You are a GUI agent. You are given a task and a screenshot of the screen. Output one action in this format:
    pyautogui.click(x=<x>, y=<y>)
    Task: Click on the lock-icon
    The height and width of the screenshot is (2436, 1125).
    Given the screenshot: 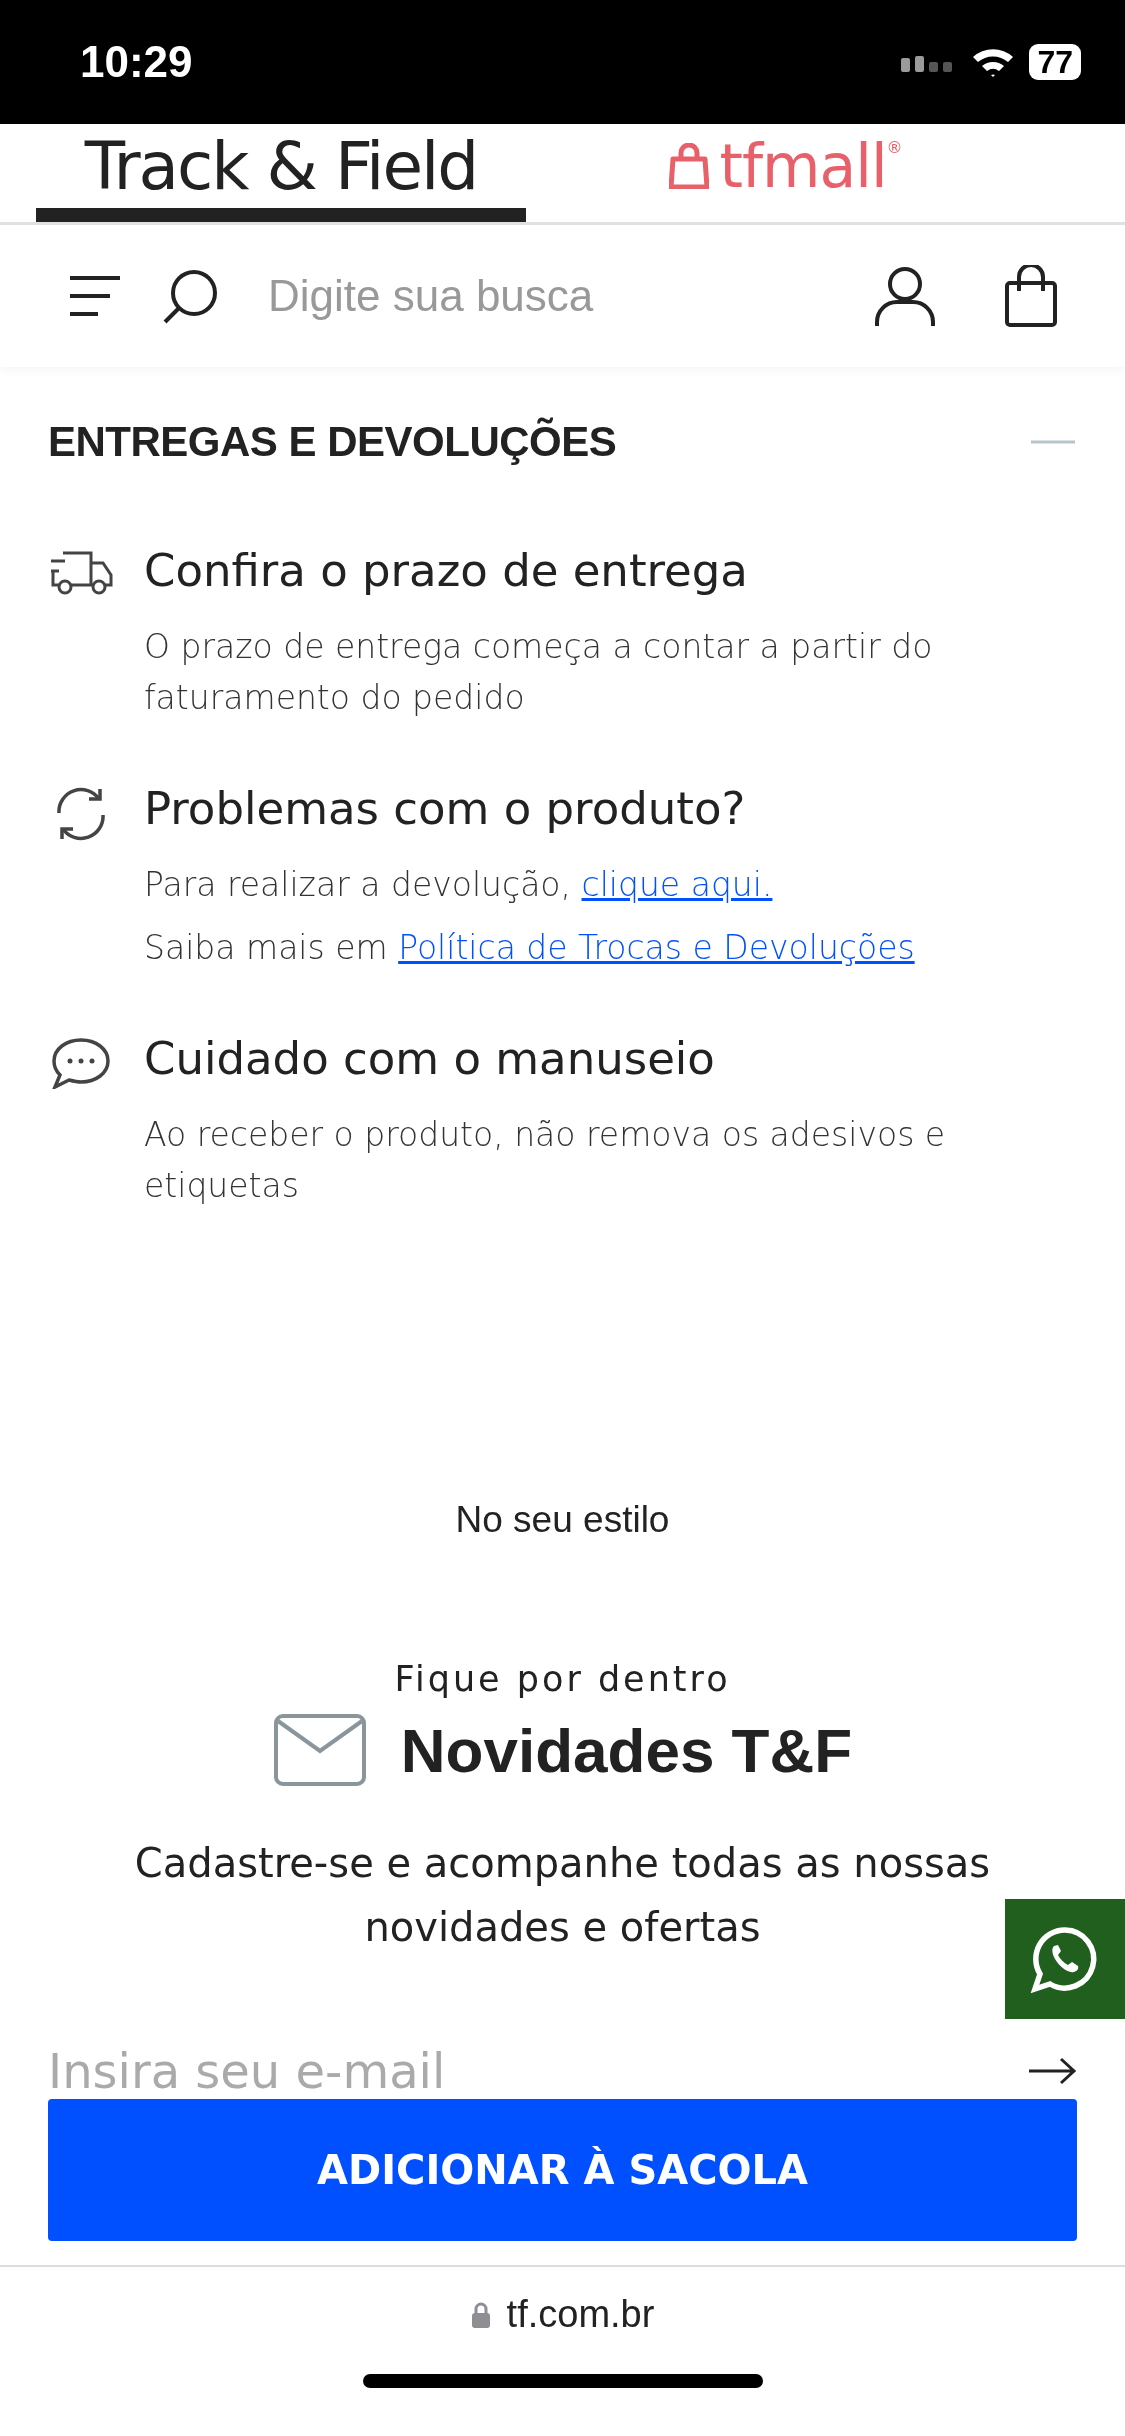 What is the action you would take?
    pyautogui.click(x=480, y=2314)
    